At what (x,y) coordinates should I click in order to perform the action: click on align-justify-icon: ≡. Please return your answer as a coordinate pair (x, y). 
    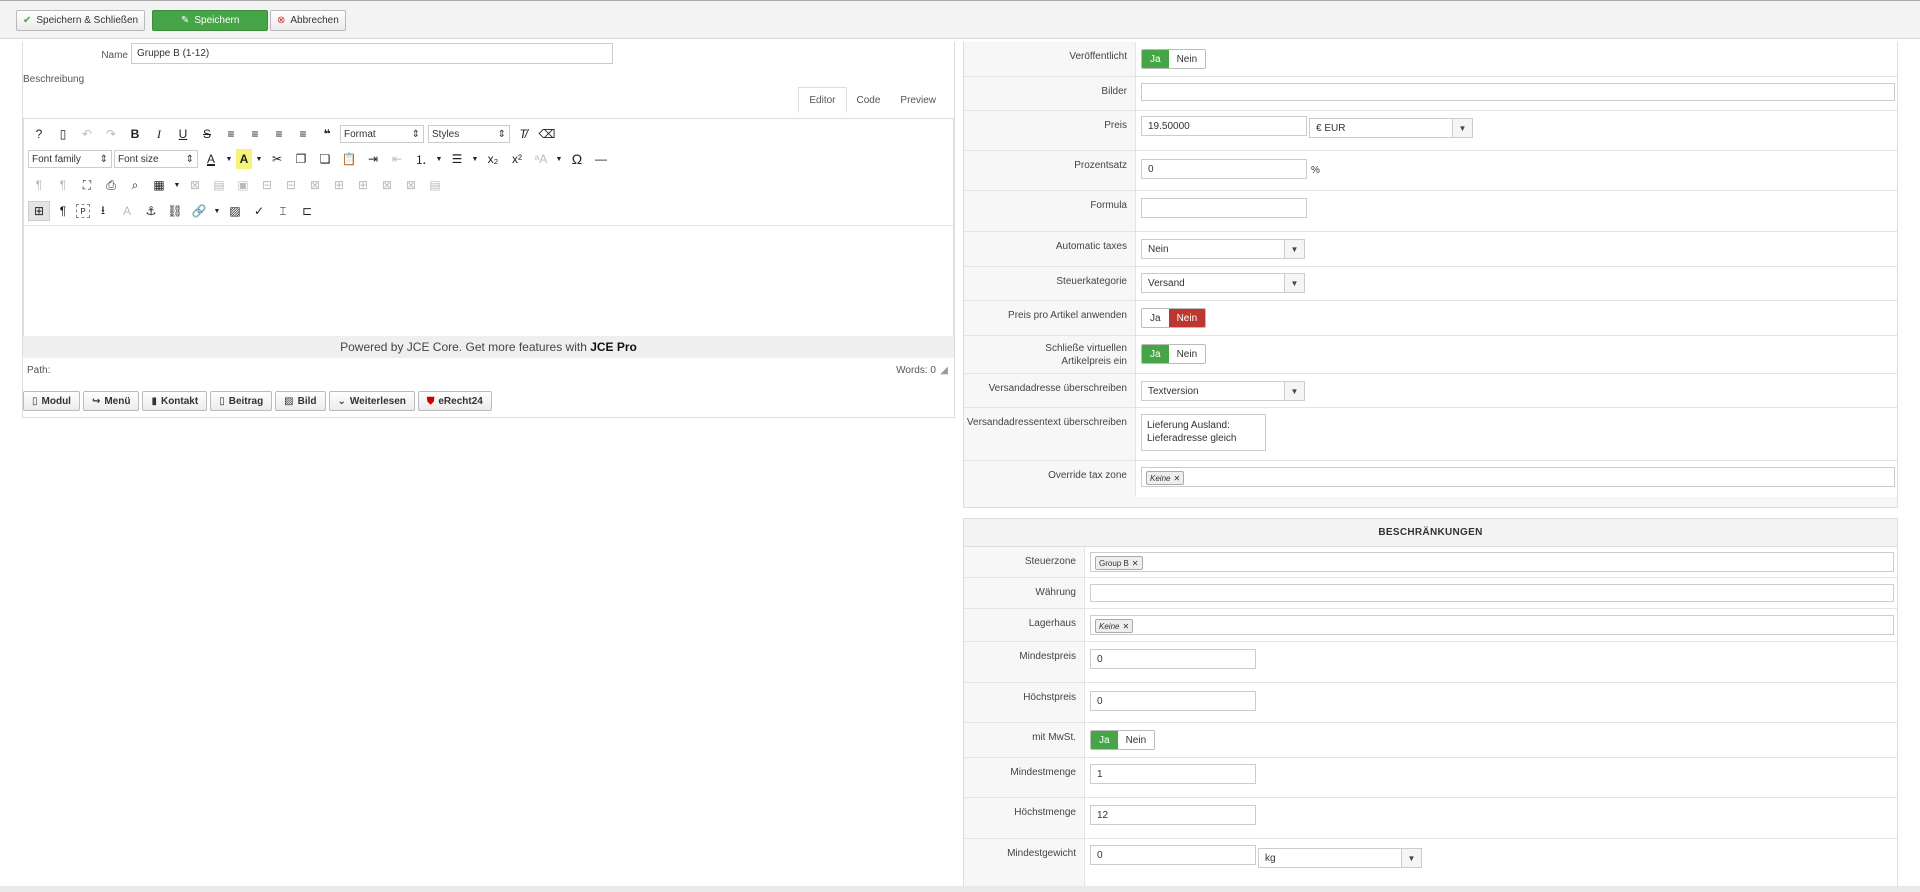
    Looking at the image, I should click on (231, 134).